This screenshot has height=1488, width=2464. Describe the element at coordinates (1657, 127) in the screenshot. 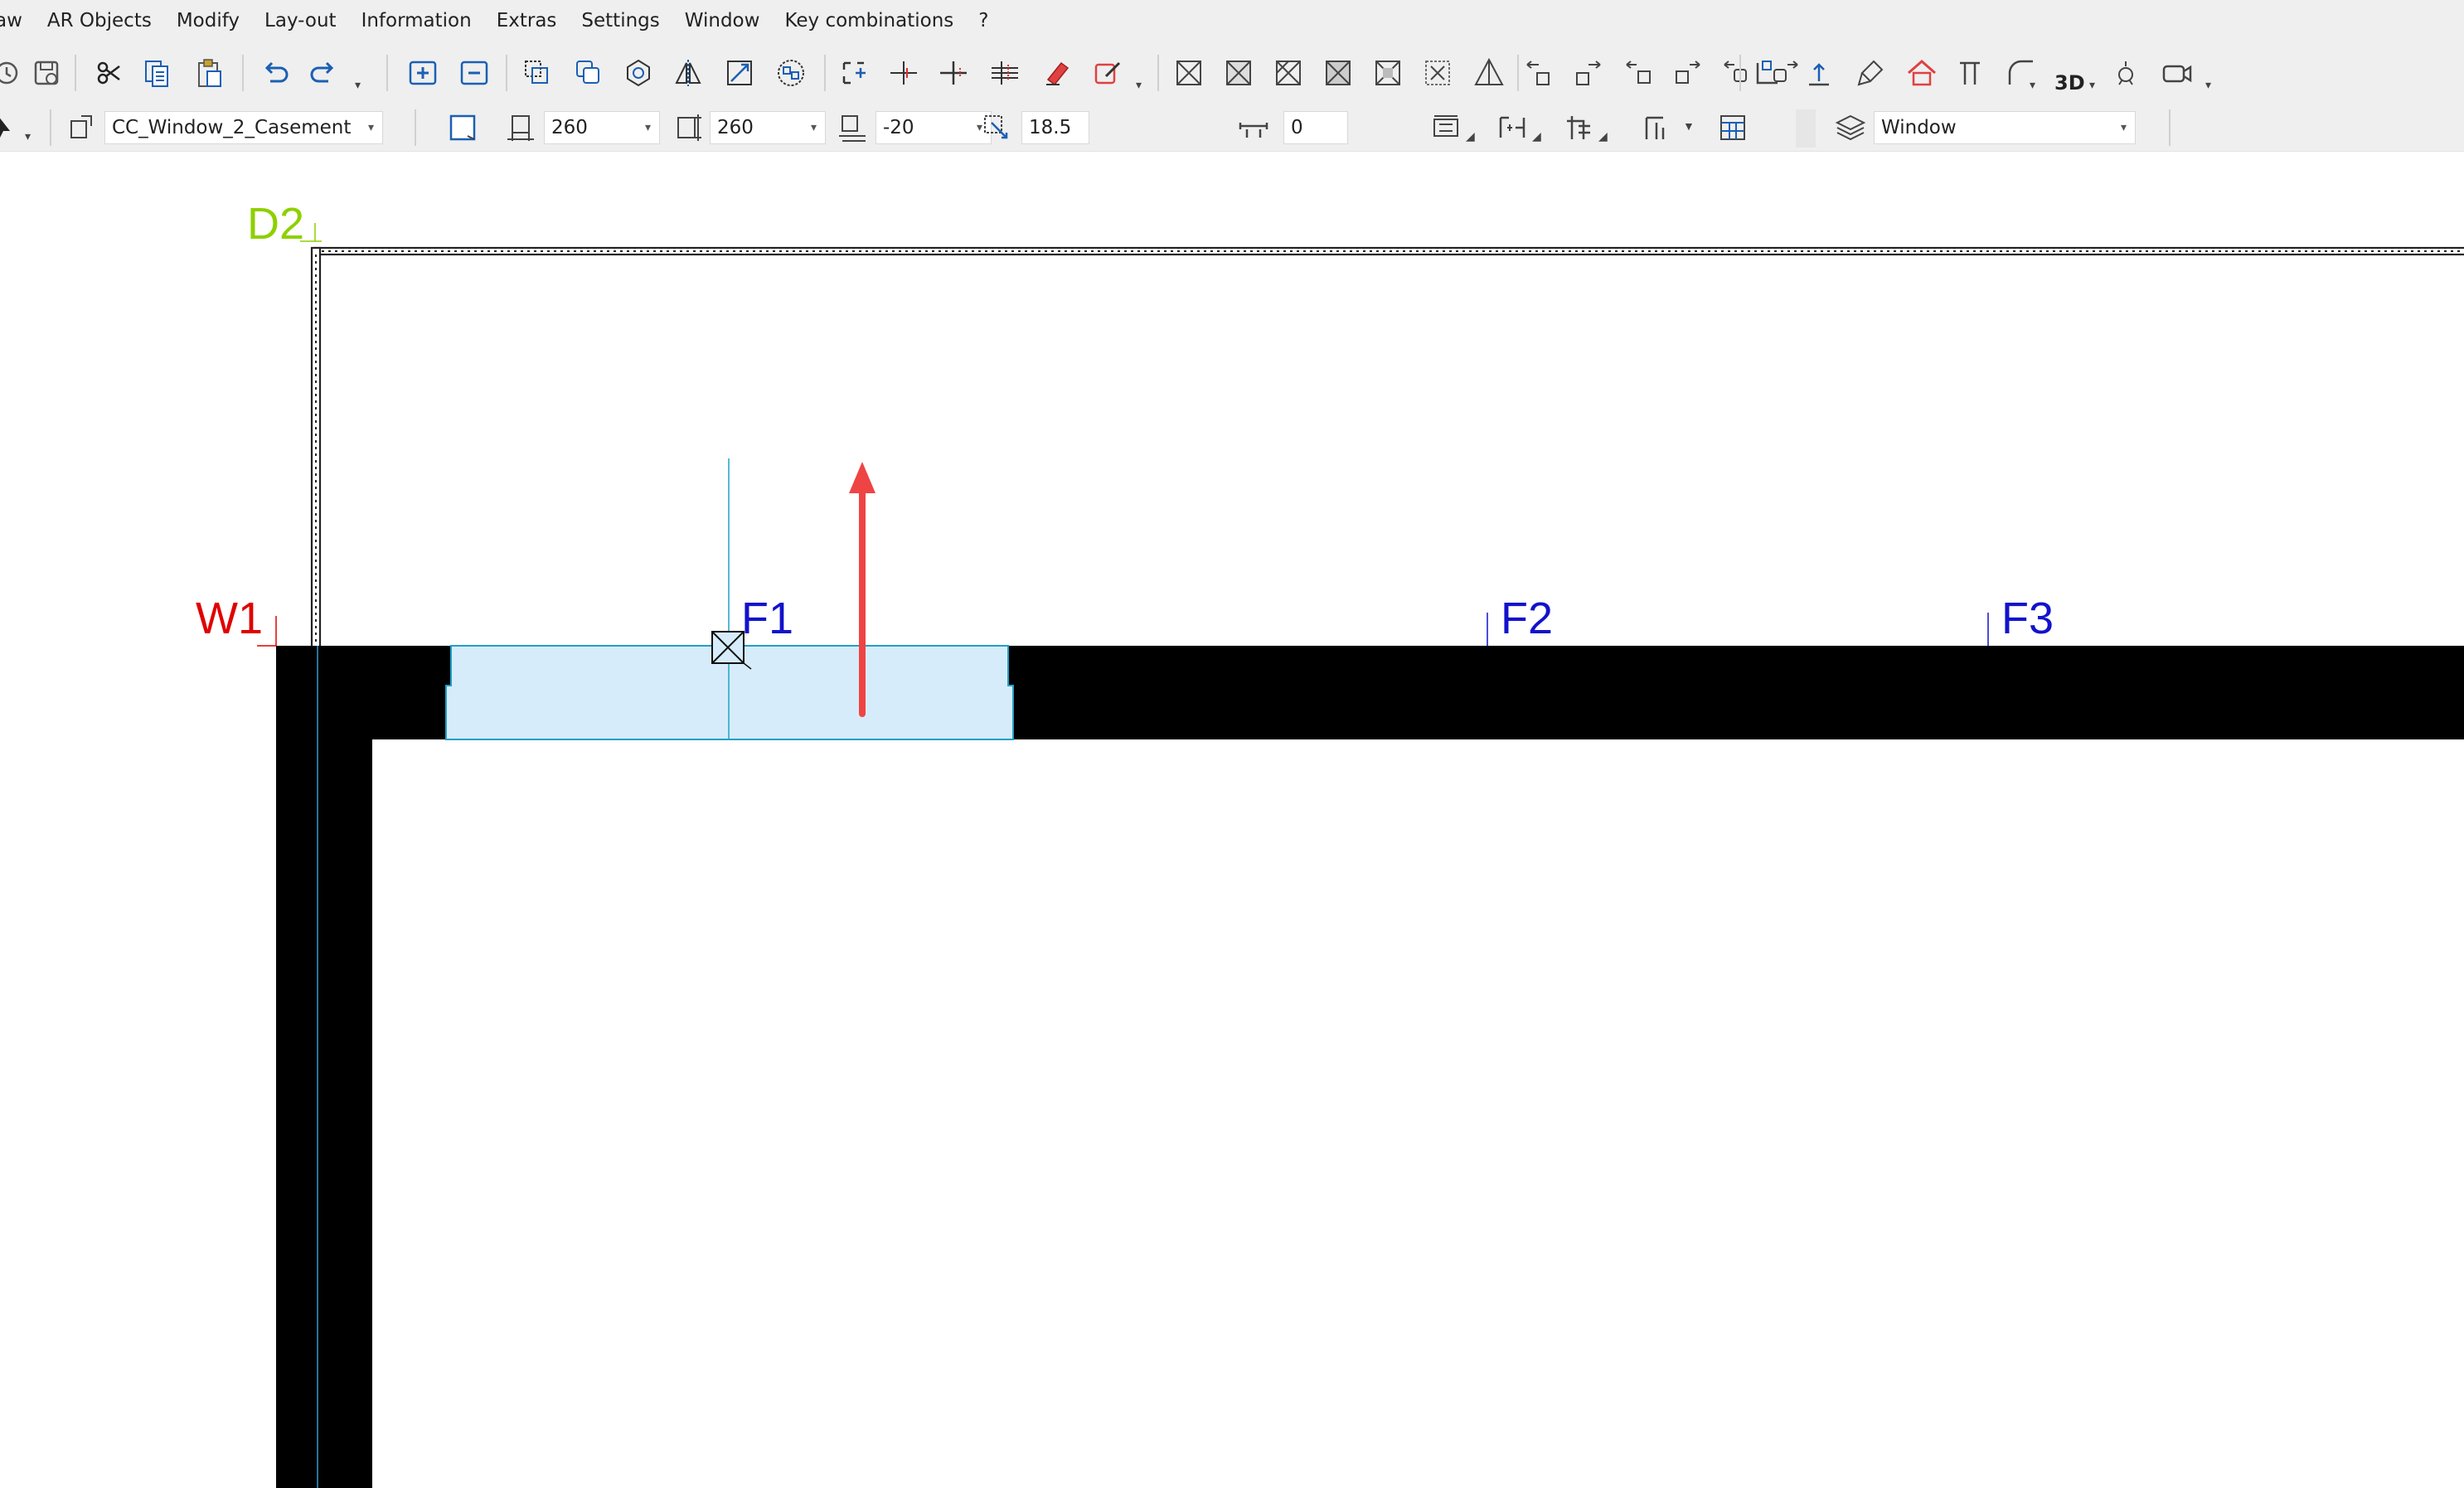

I see `dimensions-icon` at that location.